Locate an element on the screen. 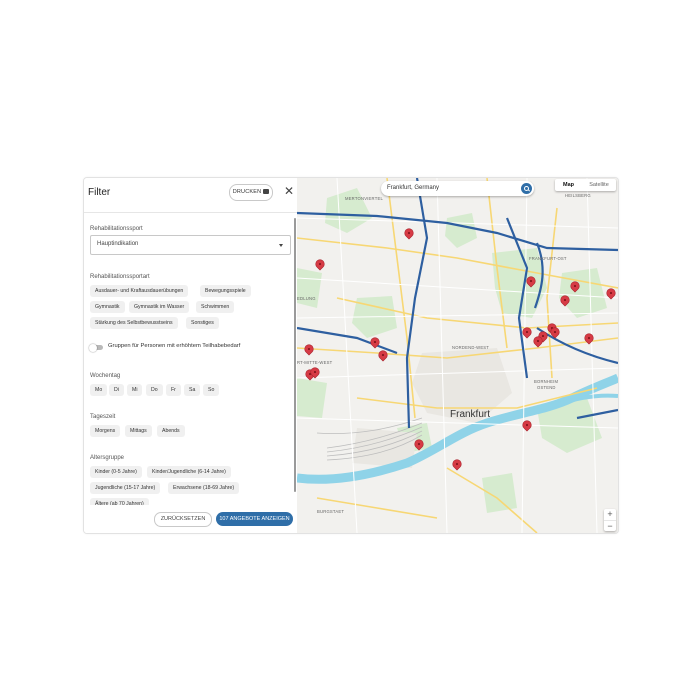 The height and width of the screenshot is (700, 700). section-label-wochentag: Wochentag is located at coordinates (105, 376).